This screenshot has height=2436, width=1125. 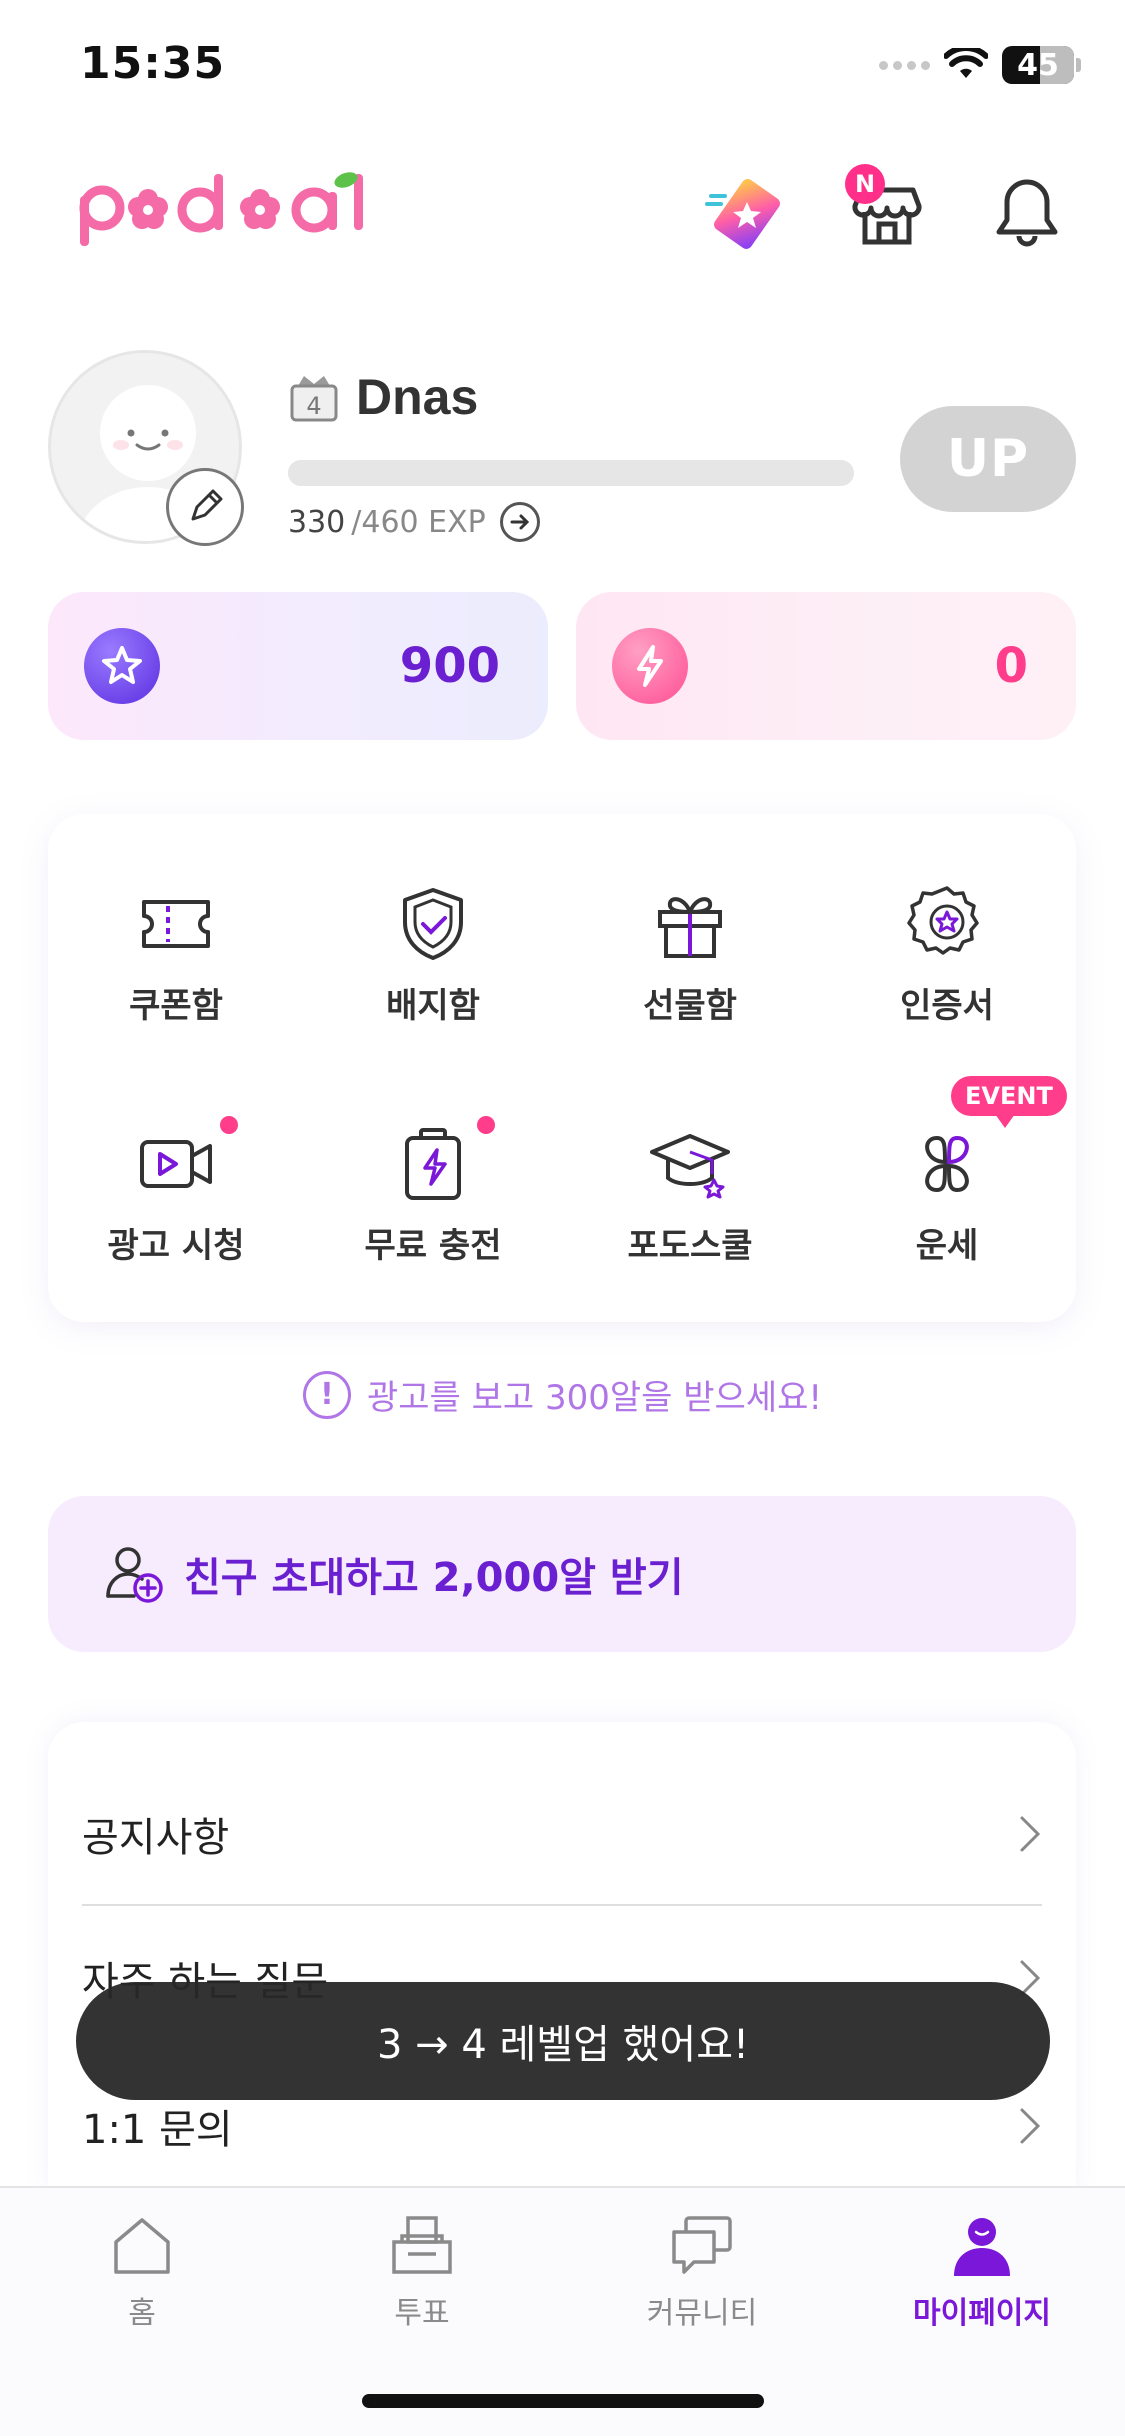 I want to click on edit-profile-button, so click(x=205, y=507).